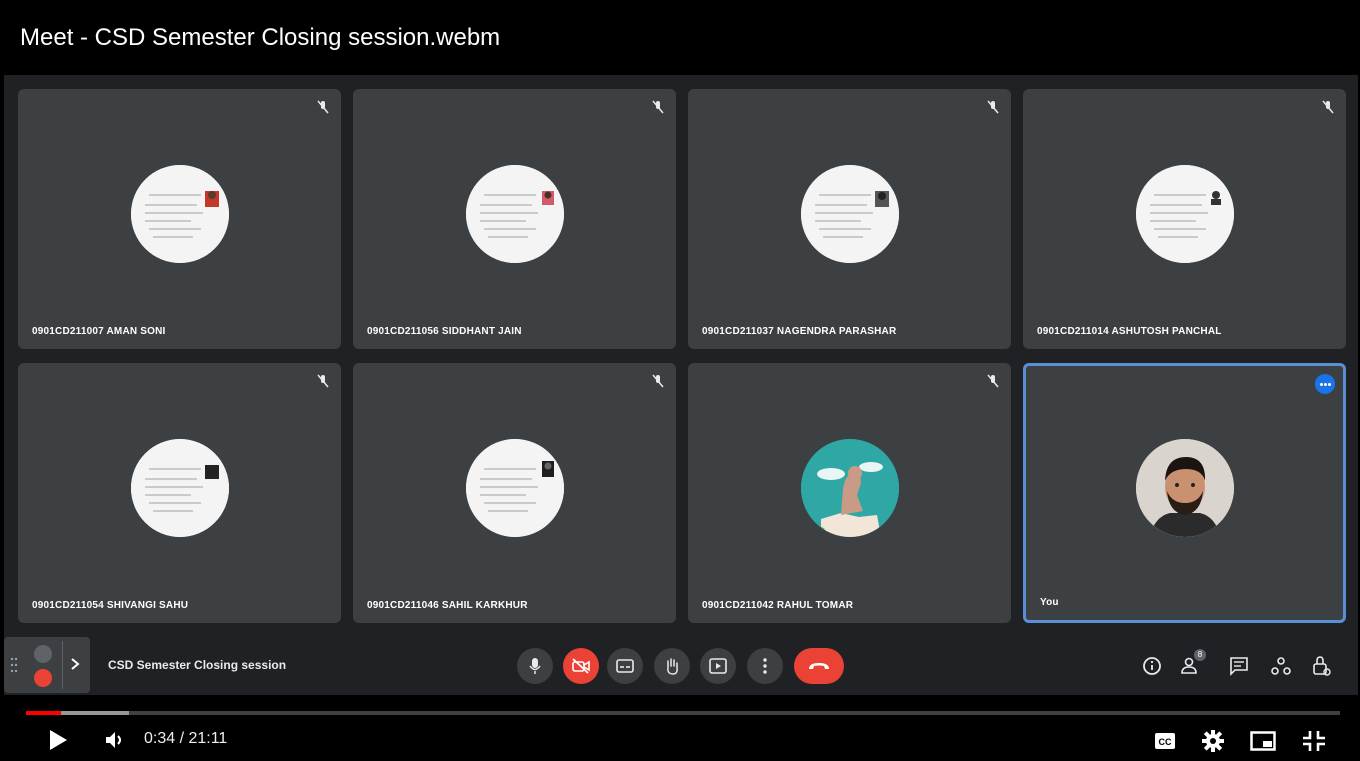 This screenshot has width=1360, height=761. Describe the element at coordinates (1281, 666) in the screenshot. I see `activities-icon` at that location.